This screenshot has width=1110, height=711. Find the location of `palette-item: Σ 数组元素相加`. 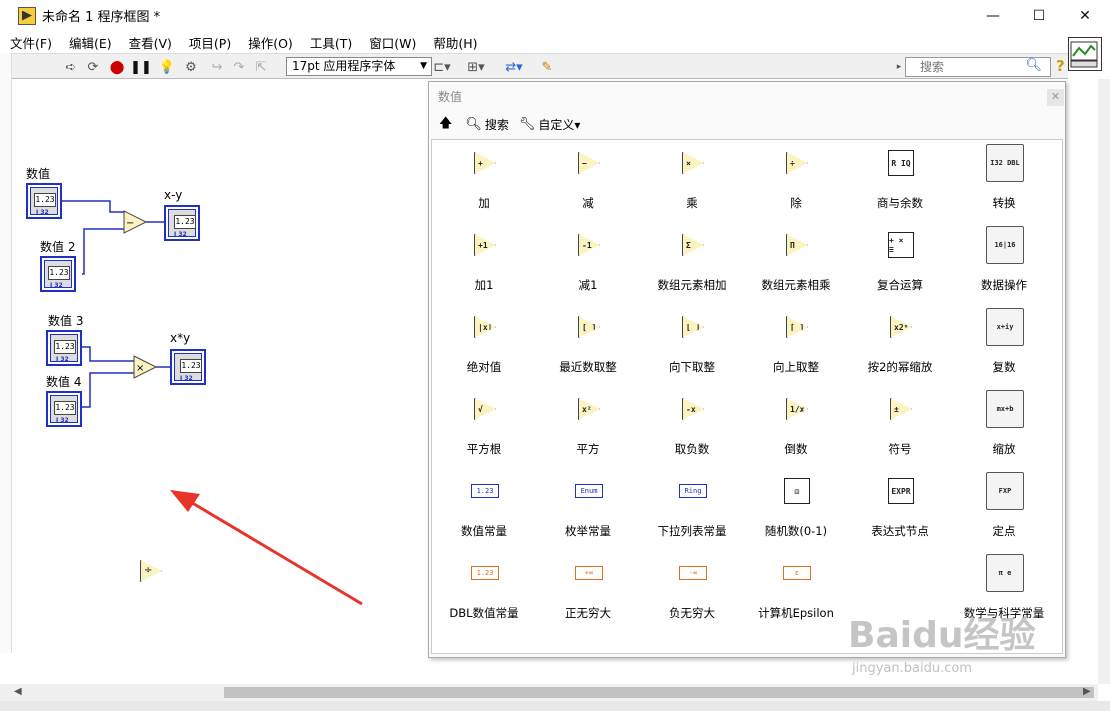

palette-item: Σ 数组元素相加 is located at coordinates (692, 263).